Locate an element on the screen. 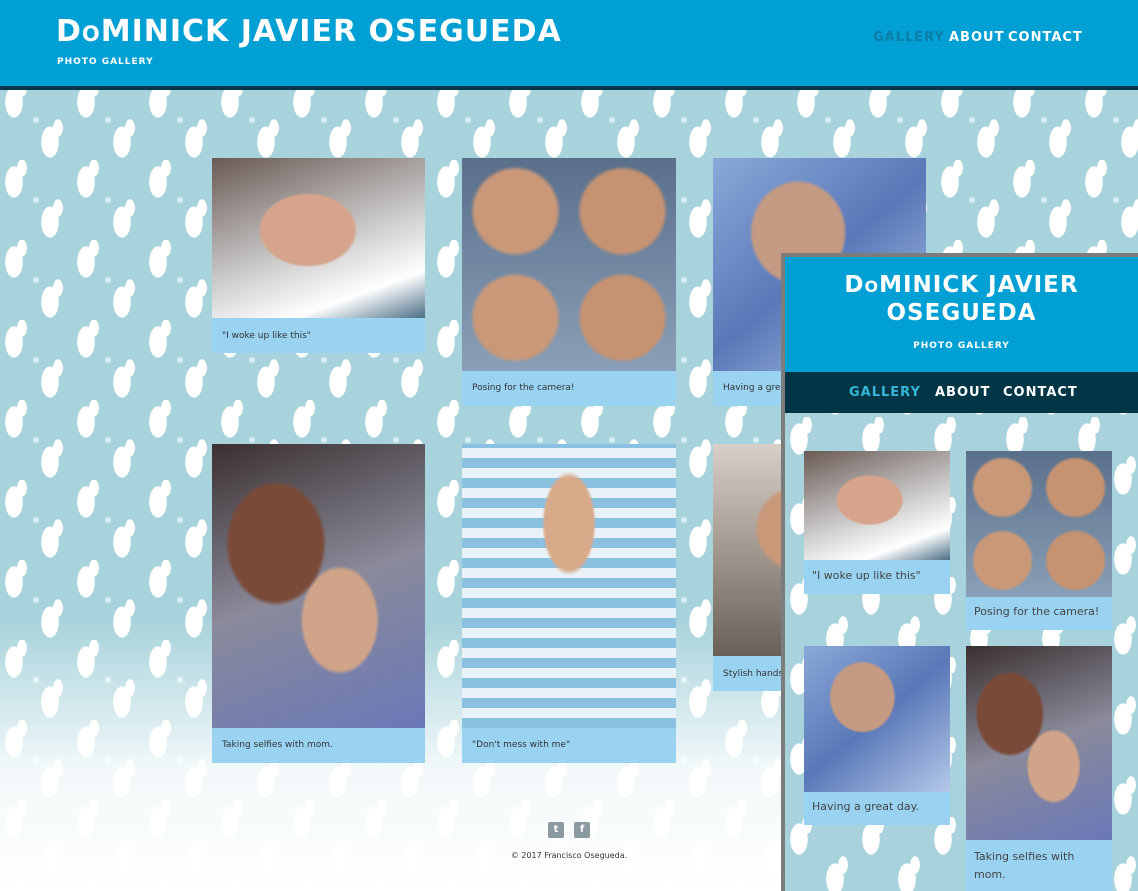 Image resolution: width=1138 pixels, height=891 pixels. preview-nav-gallery: GALLERY is located at coordinates (885, 392).